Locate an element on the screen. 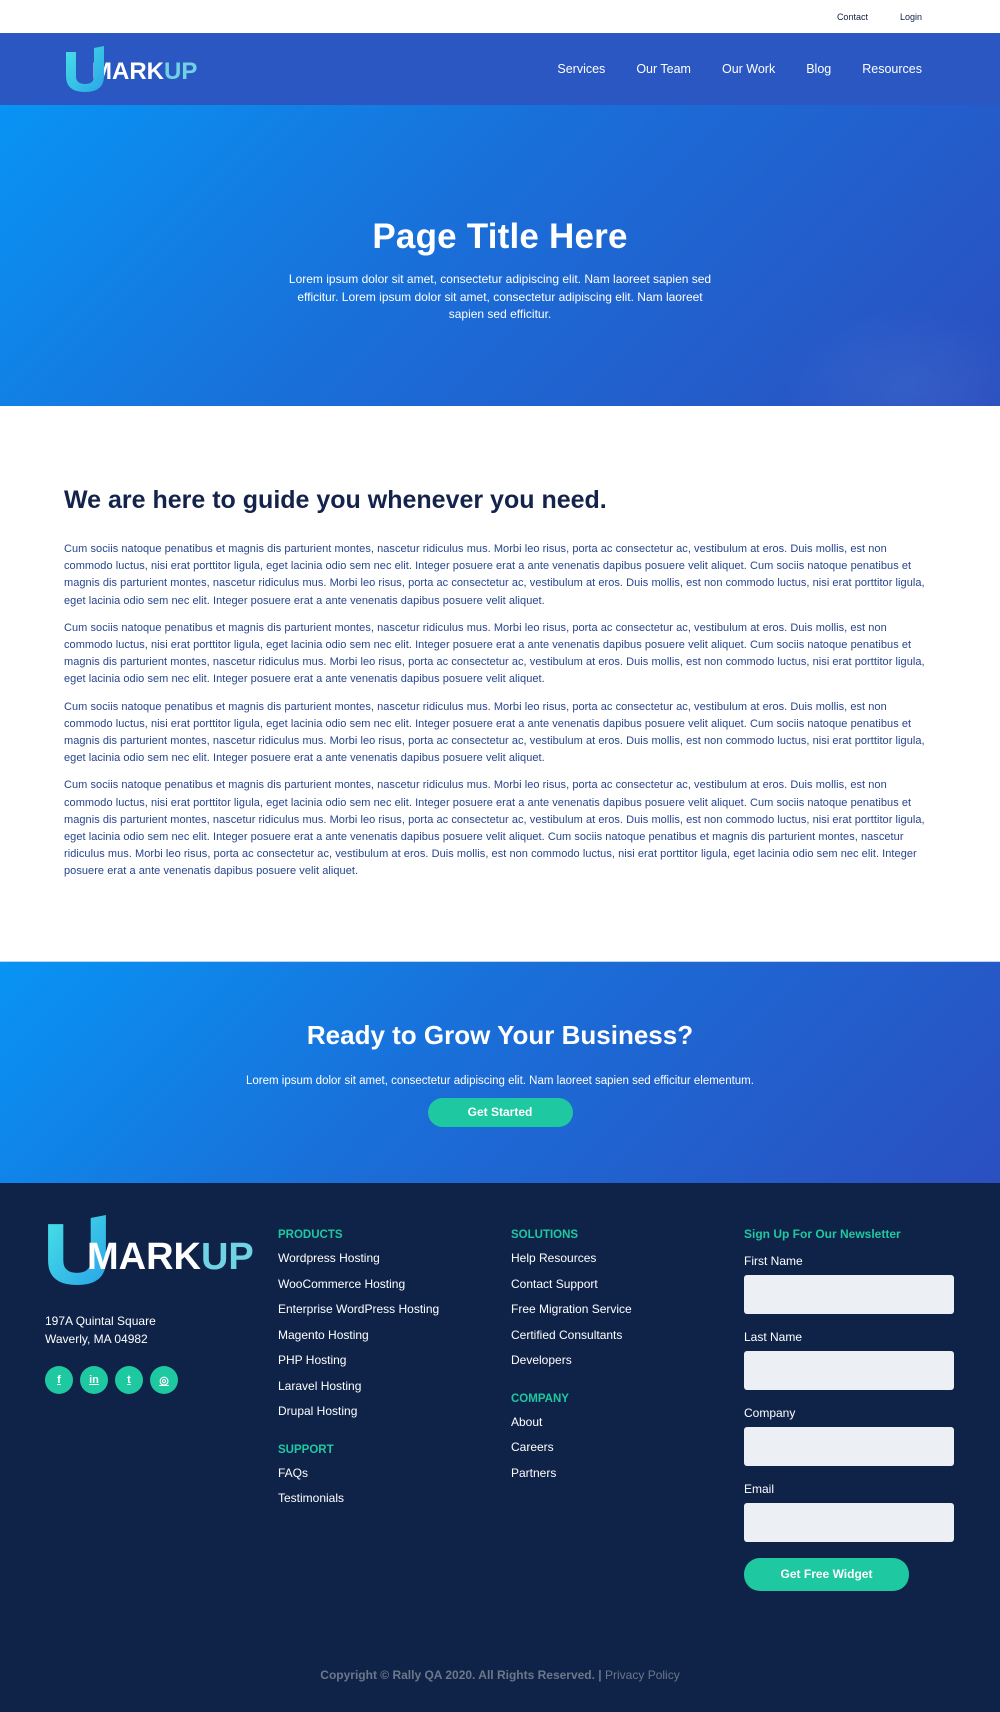  nav-item-our-team: Our Team is located at coordinates (663, 69).